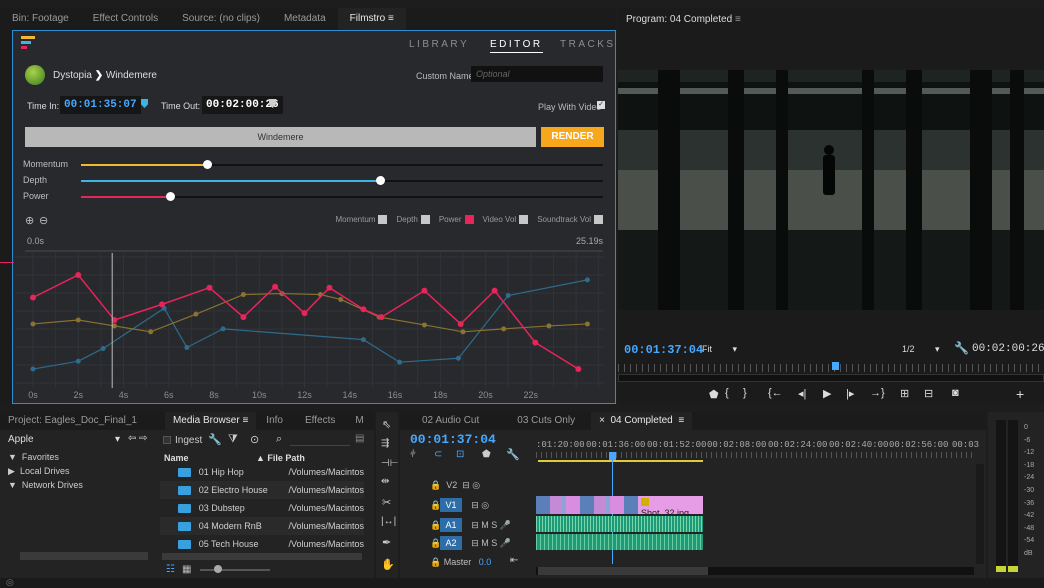 This screenshot has height=588, width=1044. I want to click on track-select-tool-icon: ⇶, so click(385, 443).